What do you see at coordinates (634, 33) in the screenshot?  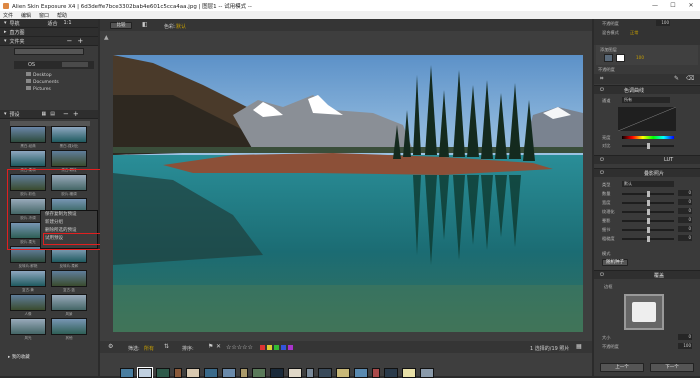 I see `blend-dropdown: 正常` at bounding box center [634, 33].